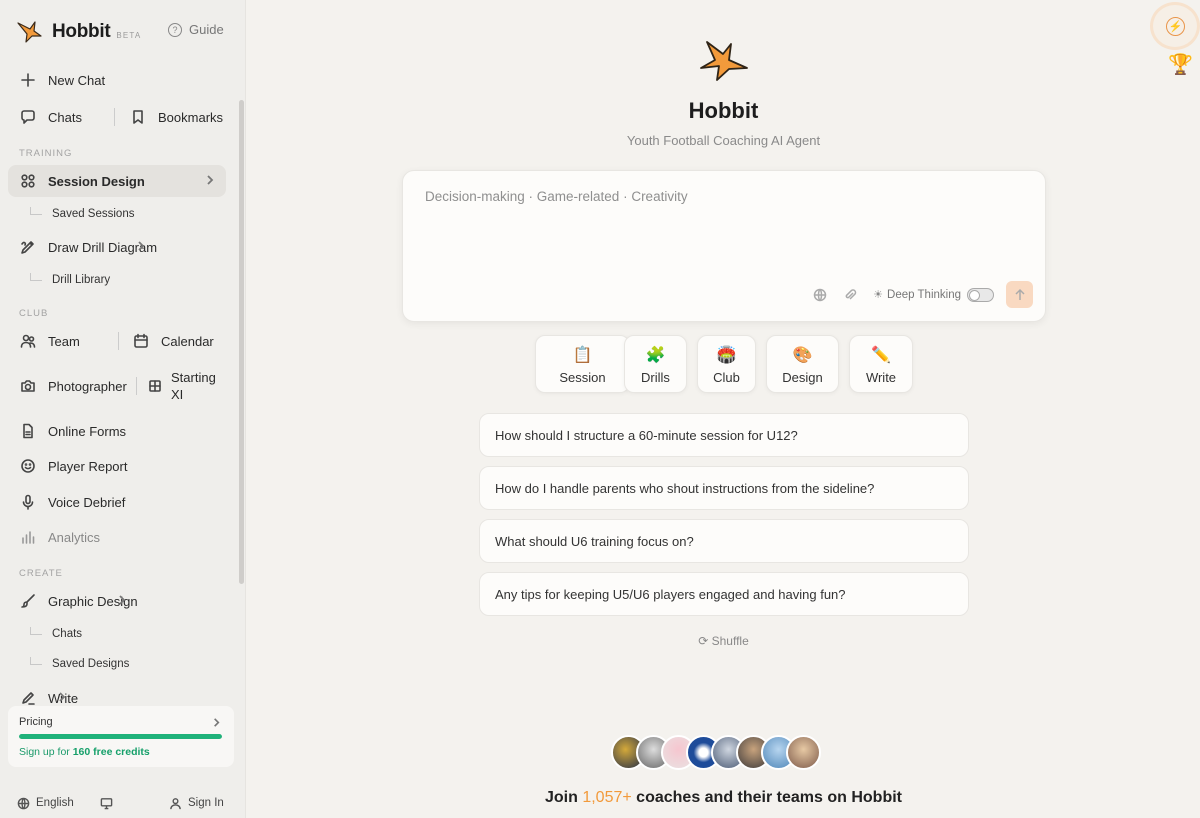  Describe the element at coordinates (655, 377) in the screenshot. I see `card-label: Drills` at that location.